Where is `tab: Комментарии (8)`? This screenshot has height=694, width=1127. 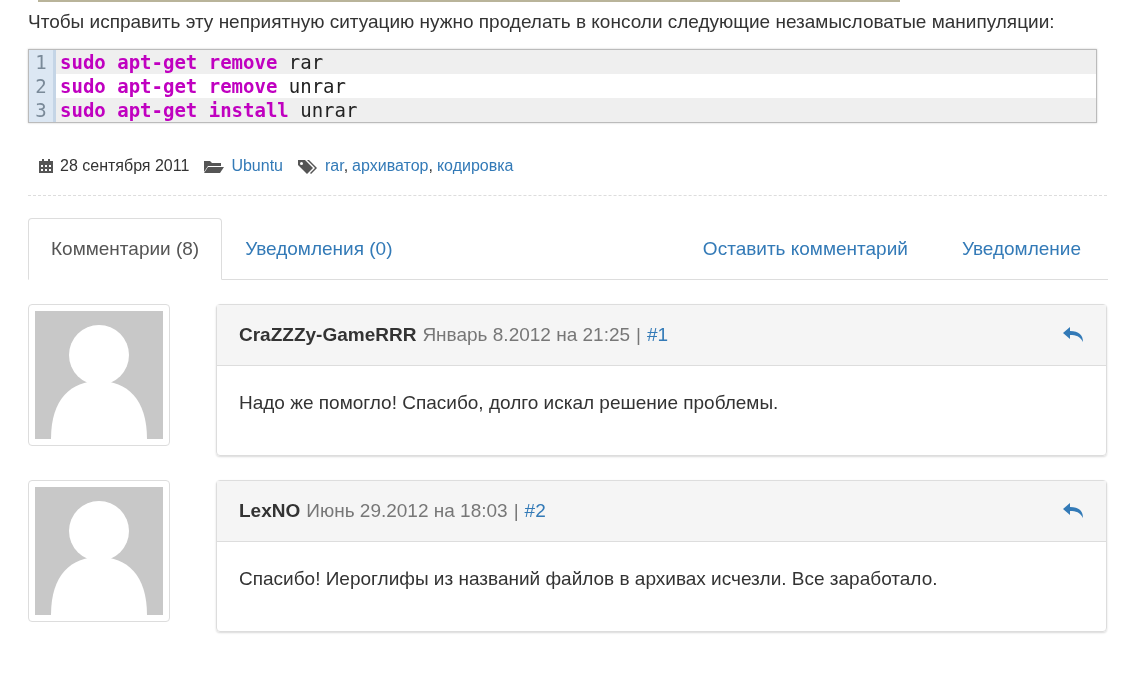
tab: Комментарии (8) is located at coordinates (125, 249).